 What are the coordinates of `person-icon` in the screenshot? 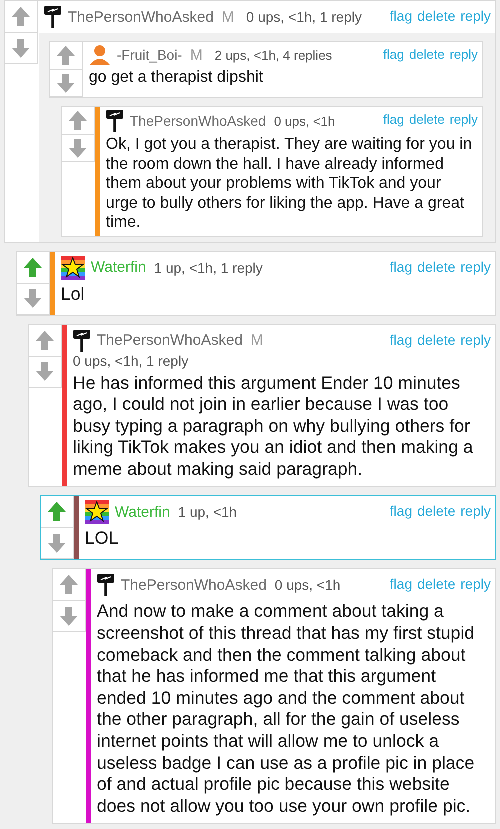 It's located at (100, 55).